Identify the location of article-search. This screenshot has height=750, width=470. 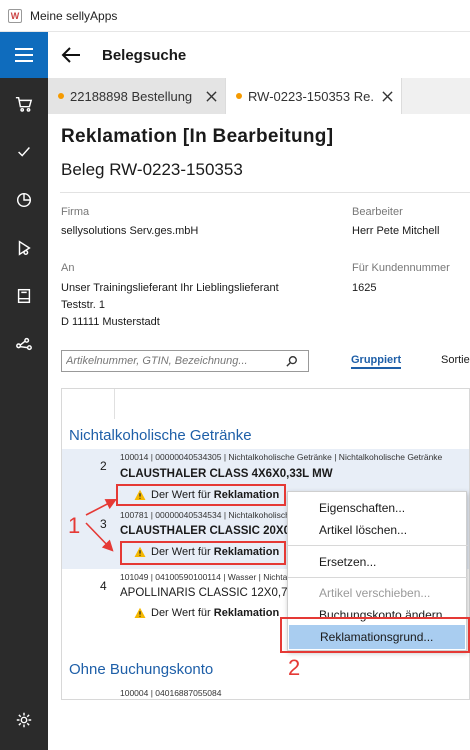
(185, 361).